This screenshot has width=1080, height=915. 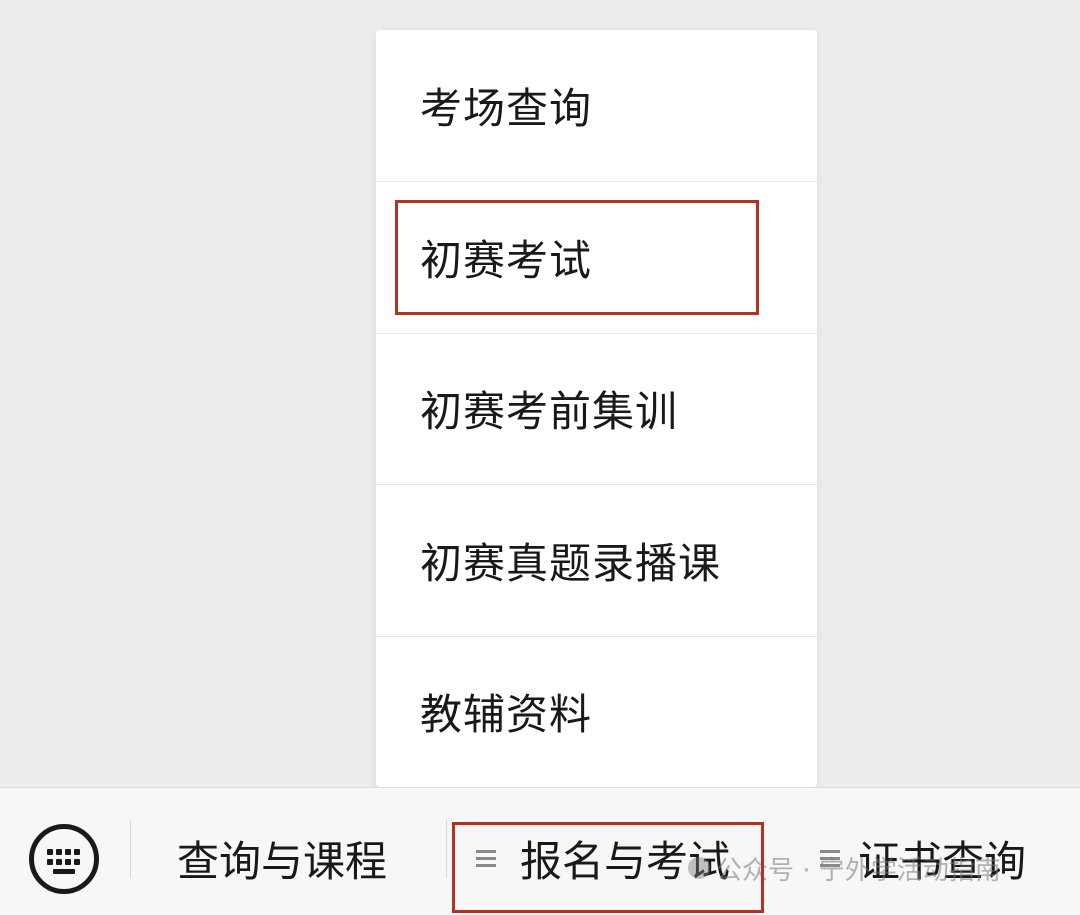 I want to click on submenu-item-label: 初赛考前集训, so click(x=549, y=412).